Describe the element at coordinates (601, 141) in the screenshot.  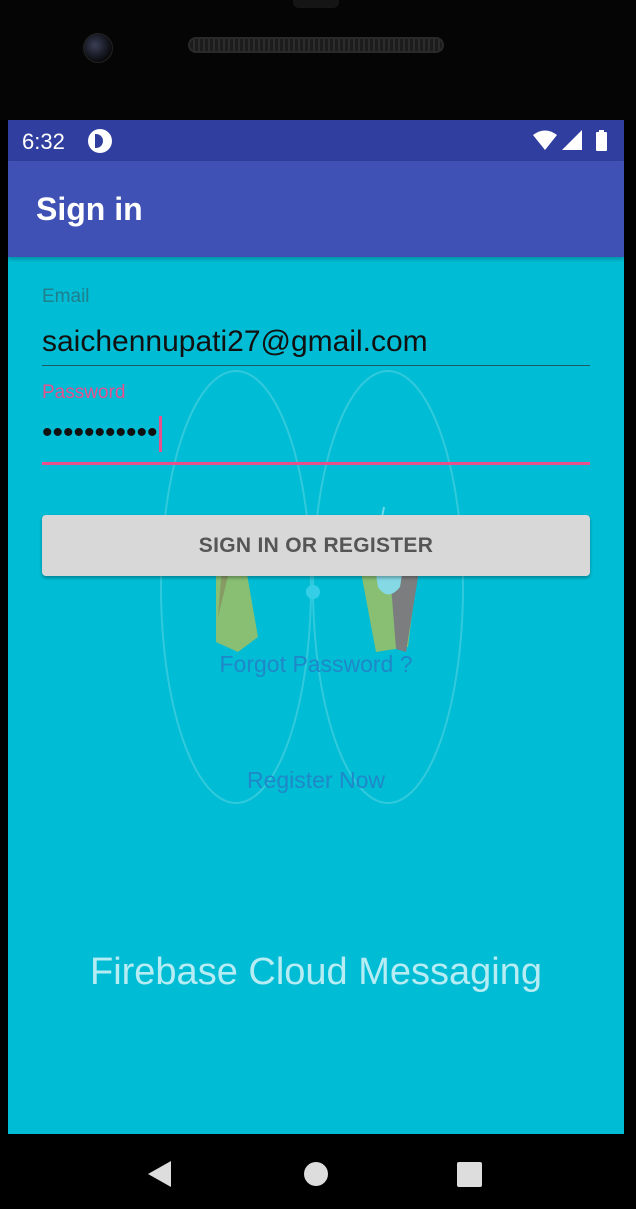
I see `battery-icon` at that location.